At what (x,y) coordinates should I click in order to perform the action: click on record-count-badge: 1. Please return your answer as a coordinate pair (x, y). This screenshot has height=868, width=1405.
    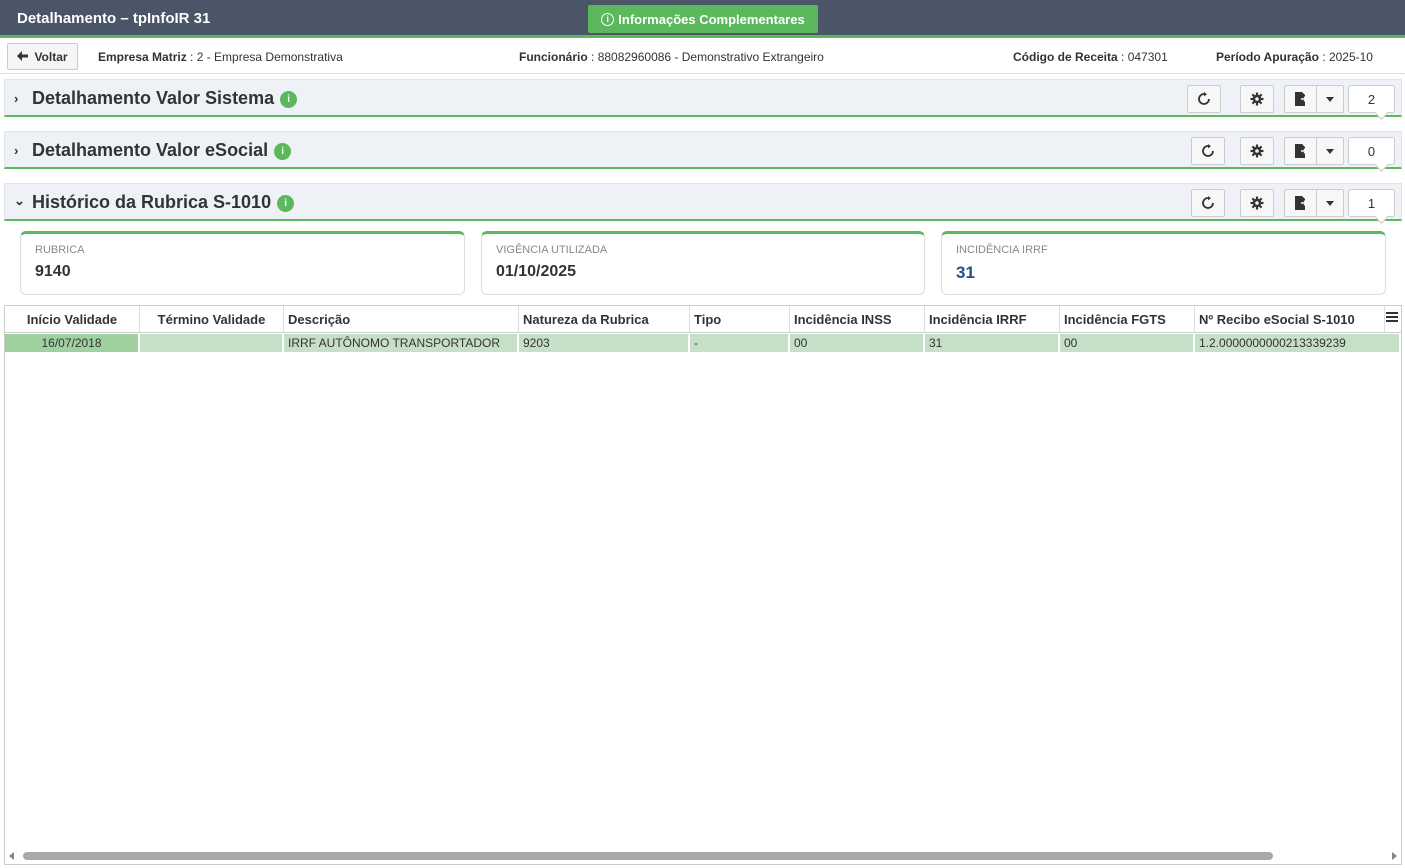
    Looking at the image, I should click on (1371, 203).